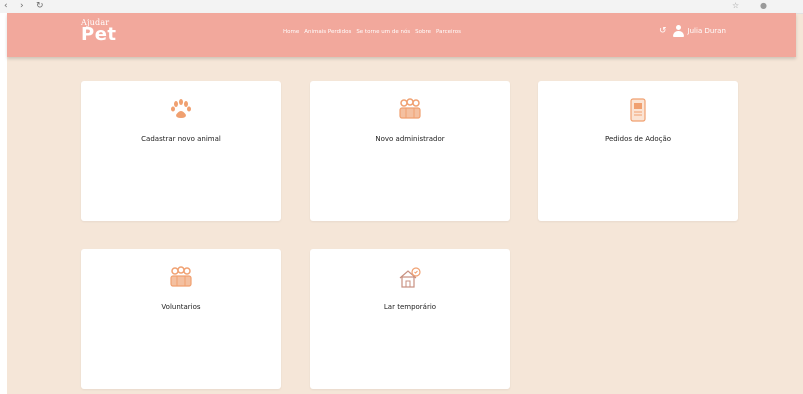 The image size is (803, 394). What do you see at coordinates (181, 151) in the screenshot?
I see `card-cadastrar-animal: Cadastrar novo animal` at bounding box center [181, 151].